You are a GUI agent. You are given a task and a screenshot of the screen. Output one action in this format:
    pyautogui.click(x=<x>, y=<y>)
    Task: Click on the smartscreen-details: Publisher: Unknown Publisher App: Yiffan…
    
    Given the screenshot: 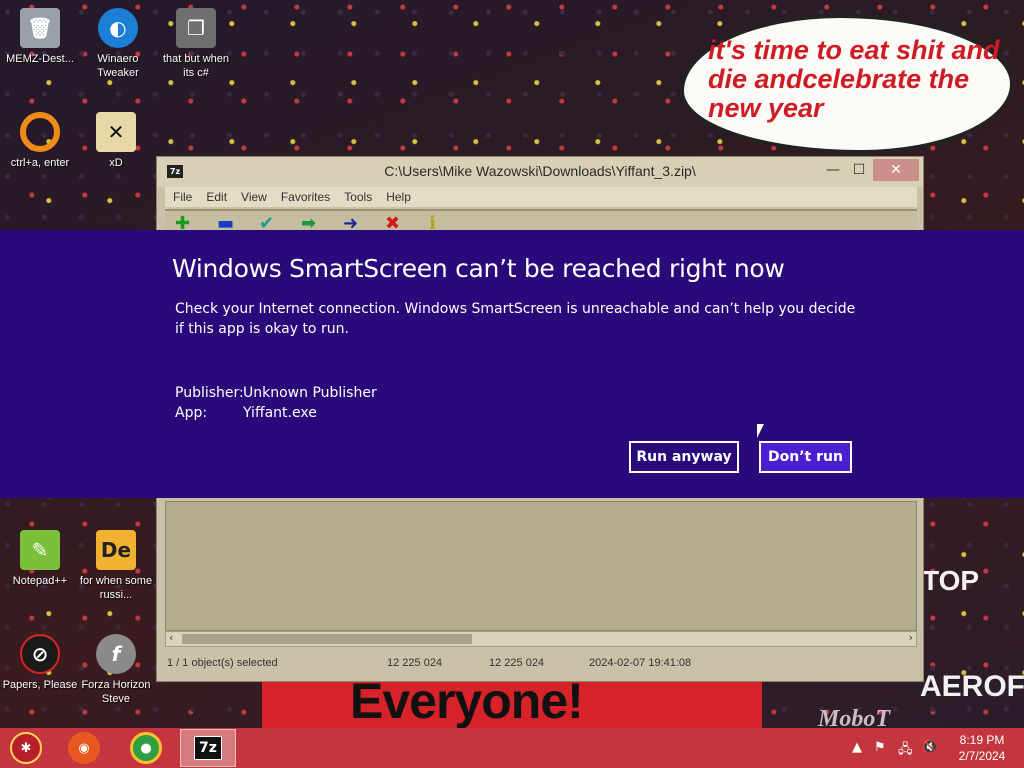 What is the action you would take?
    pyautogui.click(x=276, y=403)
    